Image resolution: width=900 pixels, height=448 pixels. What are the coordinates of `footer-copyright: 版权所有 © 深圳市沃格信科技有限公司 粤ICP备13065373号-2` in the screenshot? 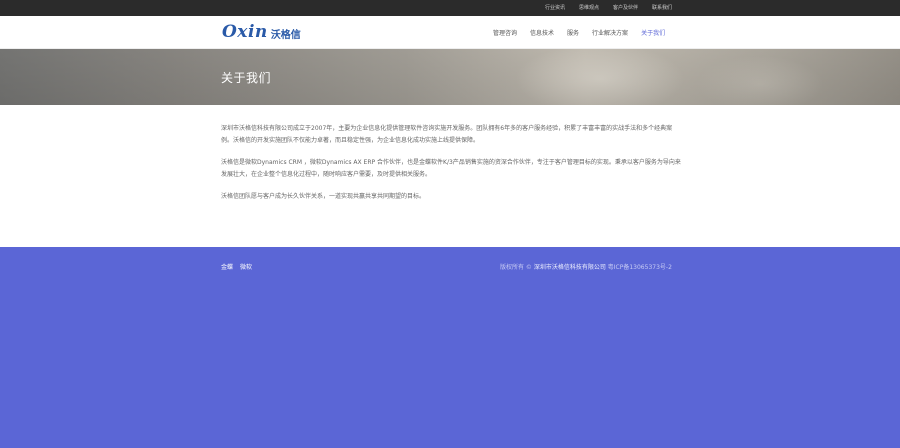 It's located at (586, 266).